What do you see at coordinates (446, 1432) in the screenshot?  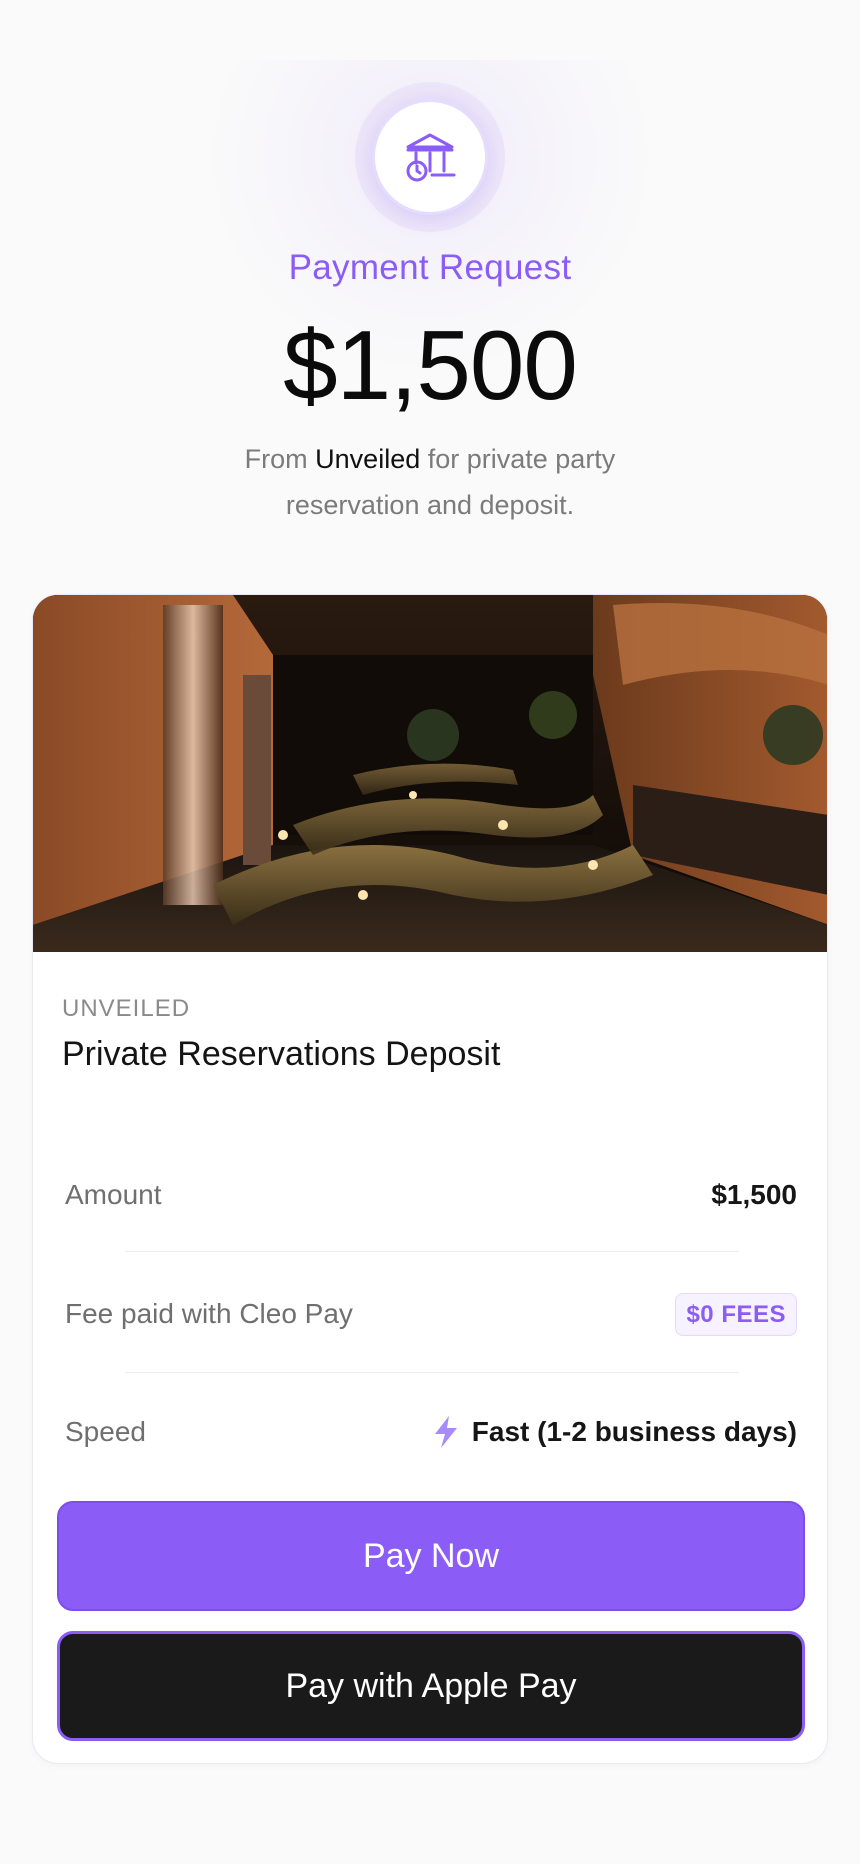 I see `bolt-icon` at bounding box center [446, 1432].